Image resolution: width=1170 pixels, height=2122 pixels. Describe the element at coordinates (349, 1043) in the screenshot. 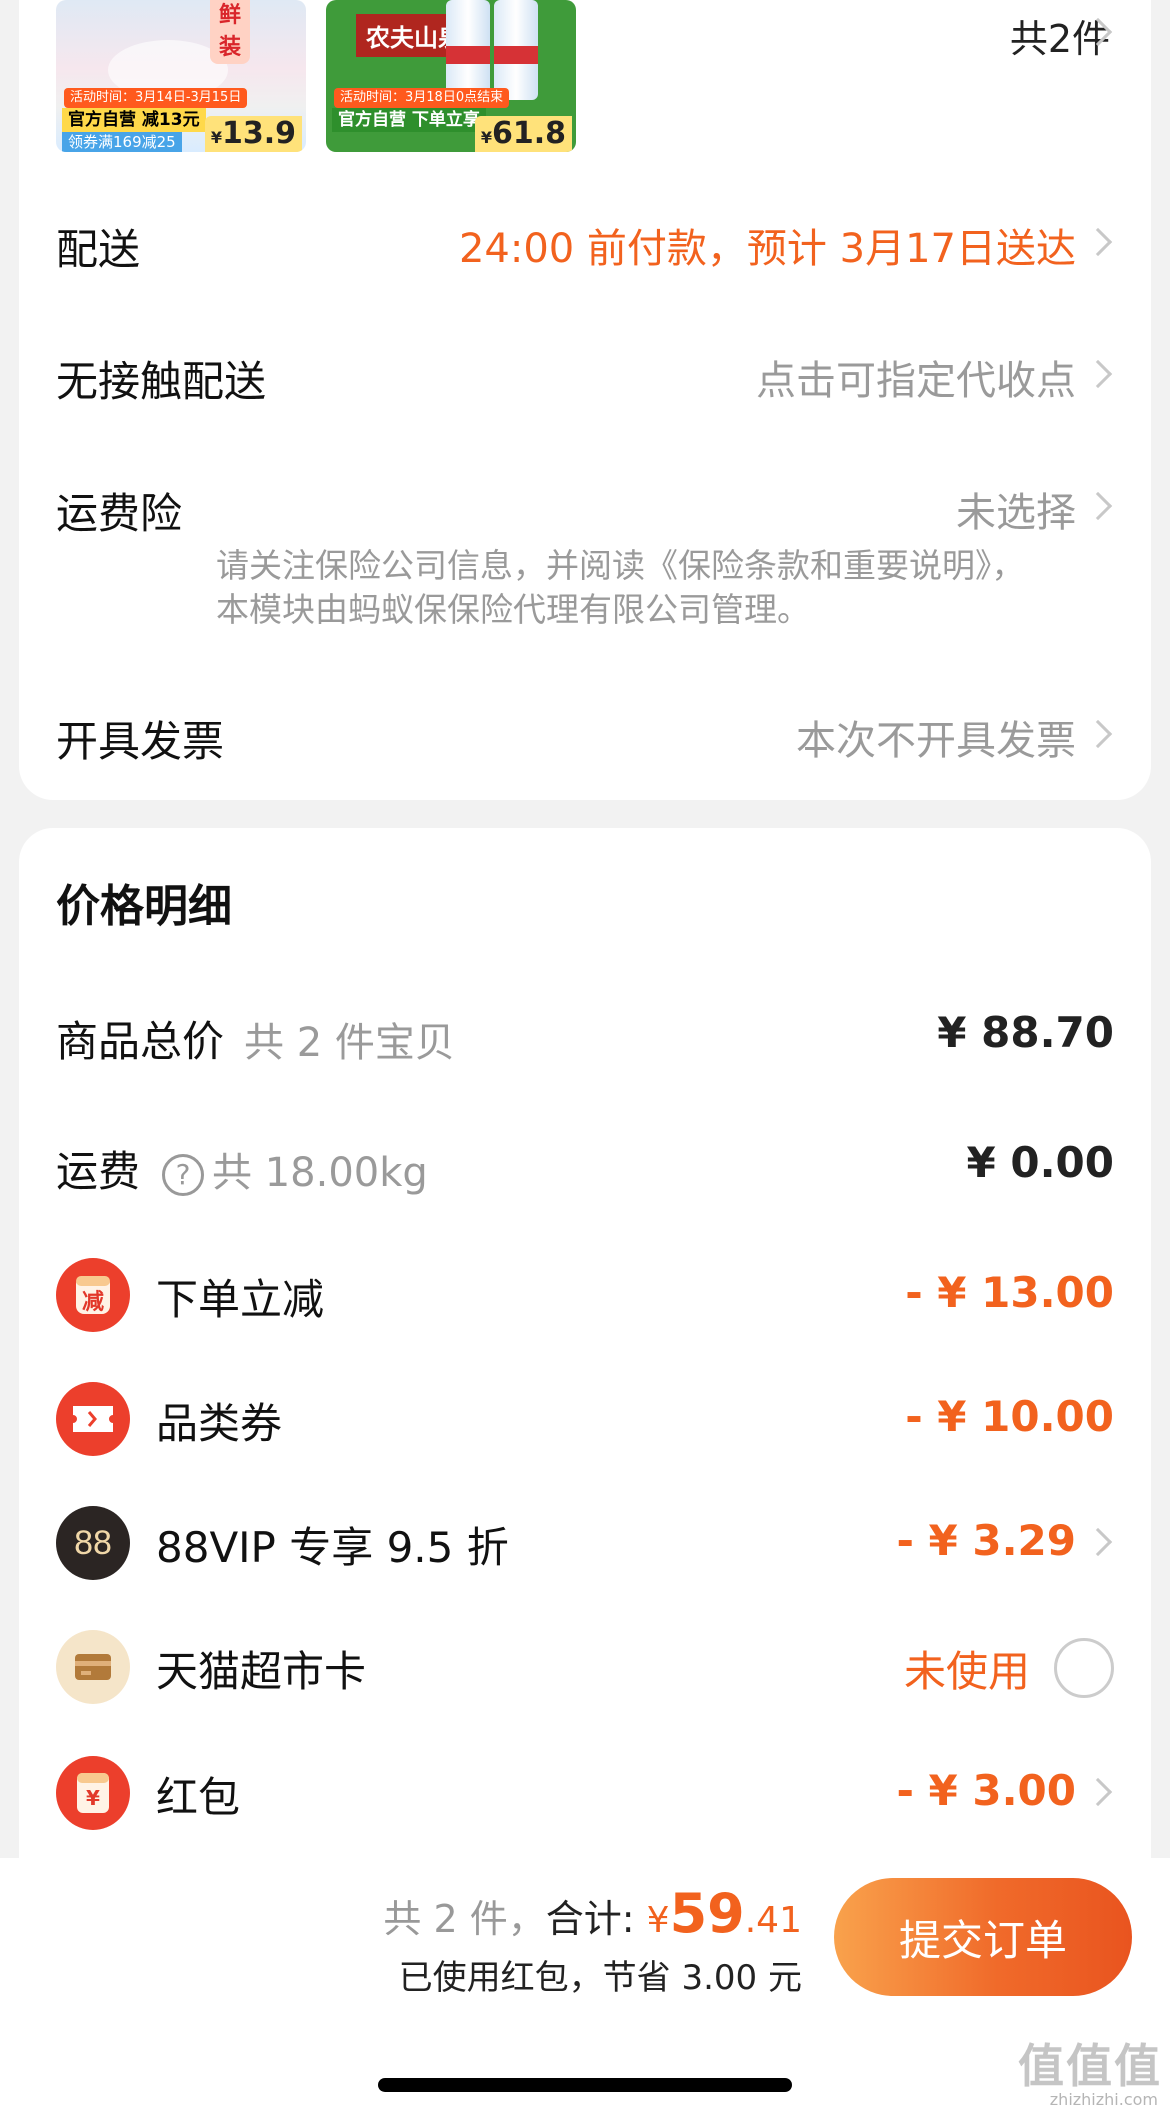

I see `goods-total-count: 共 2 件宝贝` at that location.